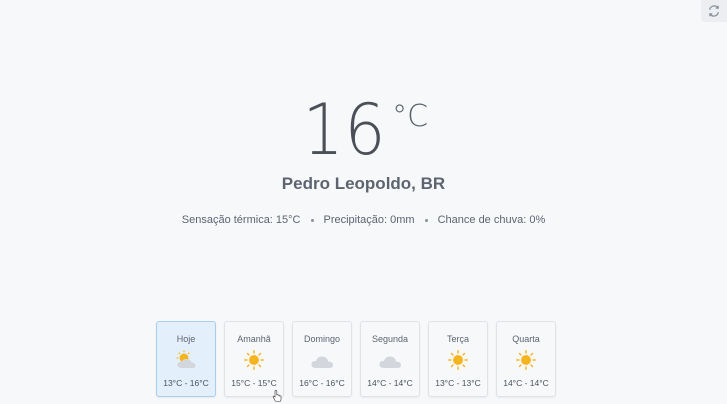 This screenshot has height=404, width=727. I want to click on day-name: Hoje, so click(186, 339).